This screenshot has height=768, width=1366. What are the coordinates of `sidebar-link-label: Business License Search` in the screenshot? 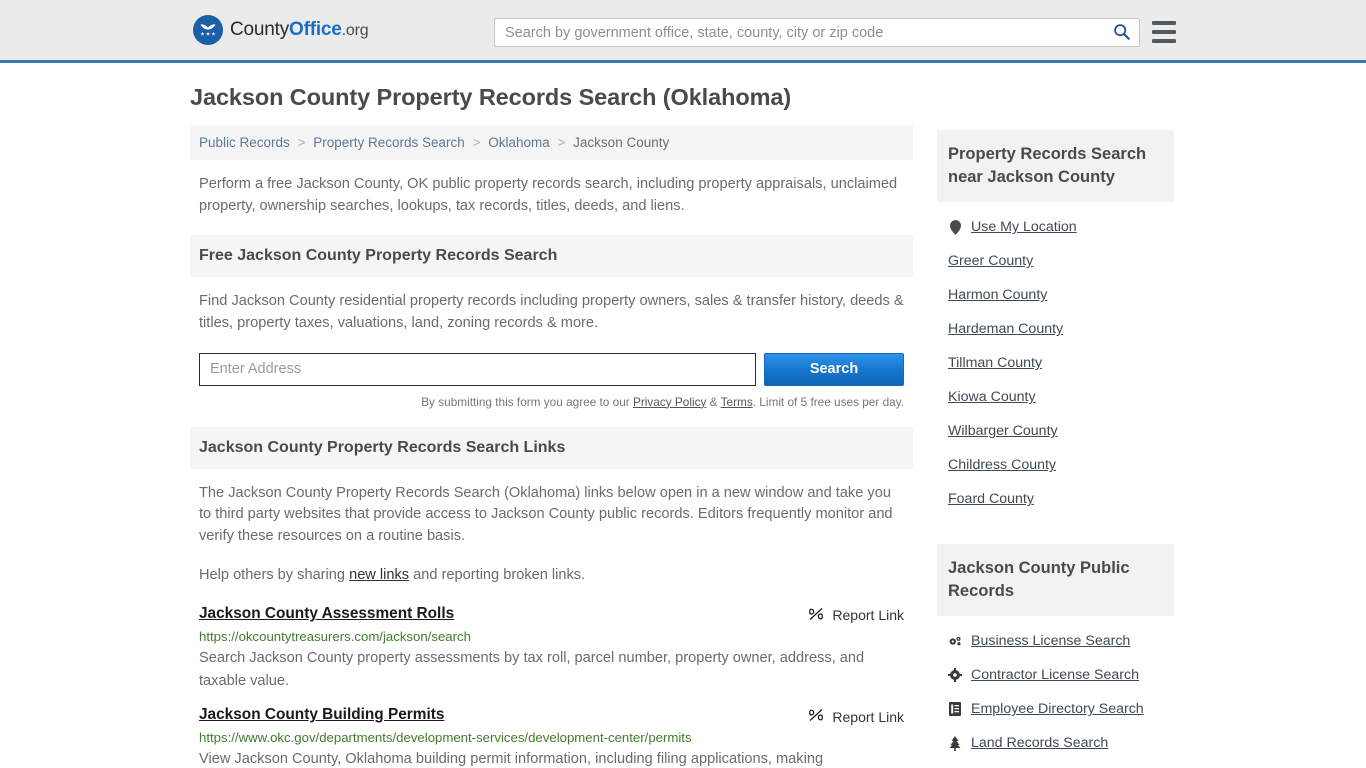 It's located at (1050, 641).